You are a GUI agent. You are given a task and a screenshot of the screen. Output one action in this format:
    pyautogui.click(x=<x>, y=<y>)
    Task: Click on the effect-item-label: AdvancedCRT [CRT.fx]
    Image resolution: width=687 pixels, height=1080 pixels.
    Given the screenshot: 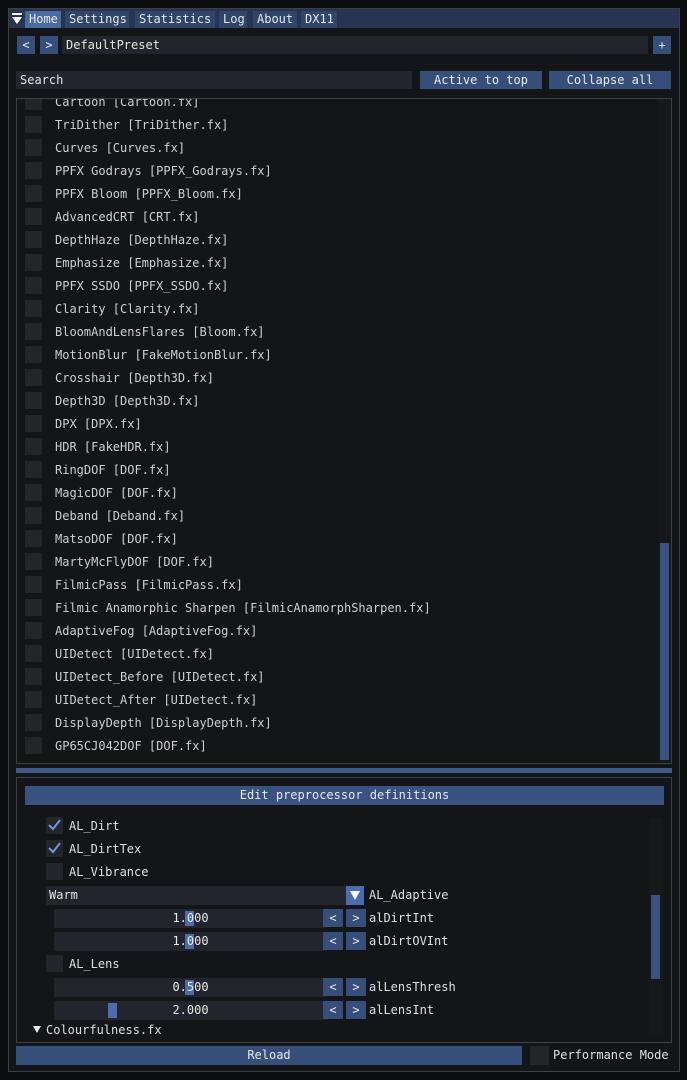 What is the action you would take?
    pyautogui.click(x=127, y=217)
    